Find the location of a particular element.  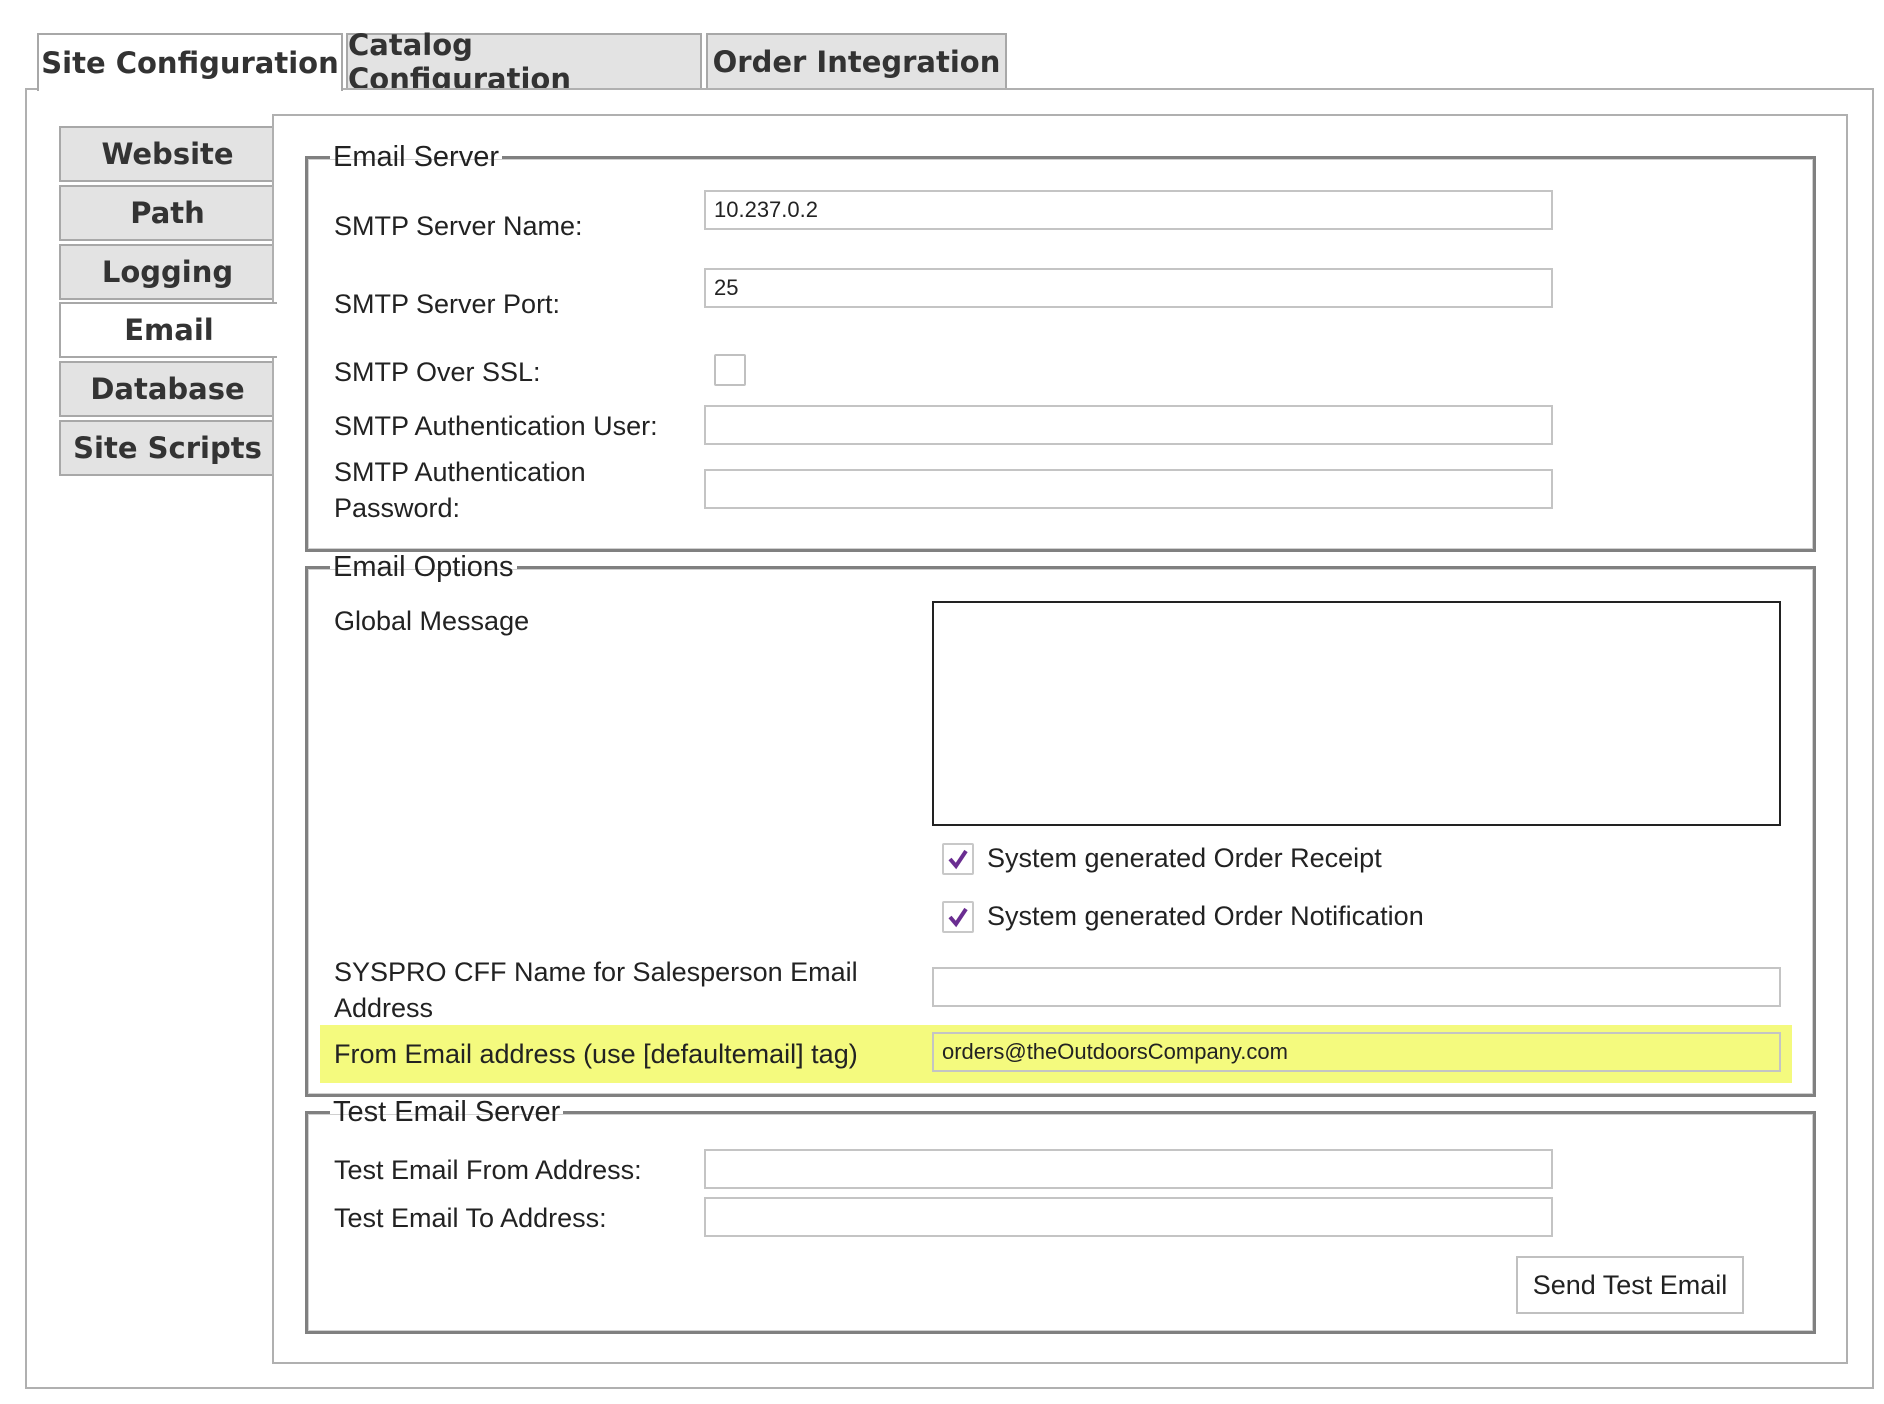

side-tab-email: Email is located at coordinates (168, 330).